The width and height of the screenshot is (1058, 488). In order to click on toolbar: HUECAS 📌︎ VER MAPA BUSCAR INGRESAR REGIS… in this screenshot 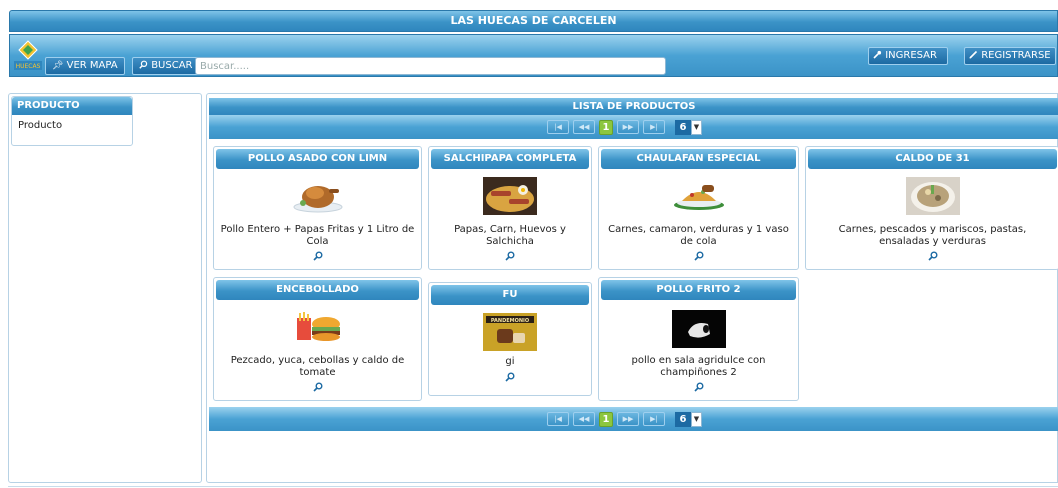, I will do `click(533, 55)`.